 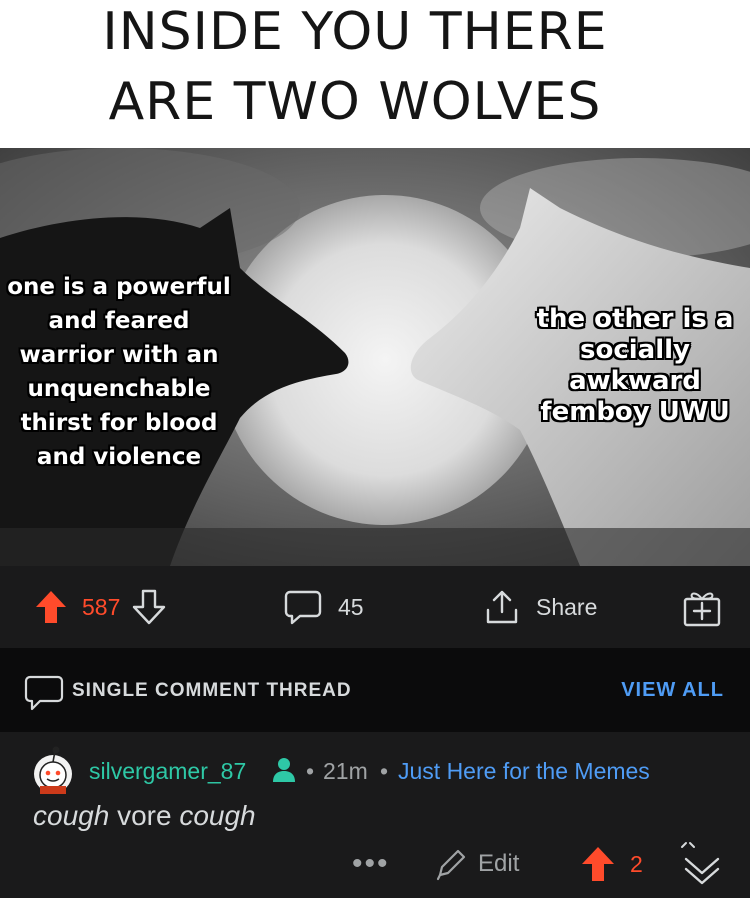 I want to click on meme-caption-line-1: INSIDE YOU THERE, so click(x=355, y=32).